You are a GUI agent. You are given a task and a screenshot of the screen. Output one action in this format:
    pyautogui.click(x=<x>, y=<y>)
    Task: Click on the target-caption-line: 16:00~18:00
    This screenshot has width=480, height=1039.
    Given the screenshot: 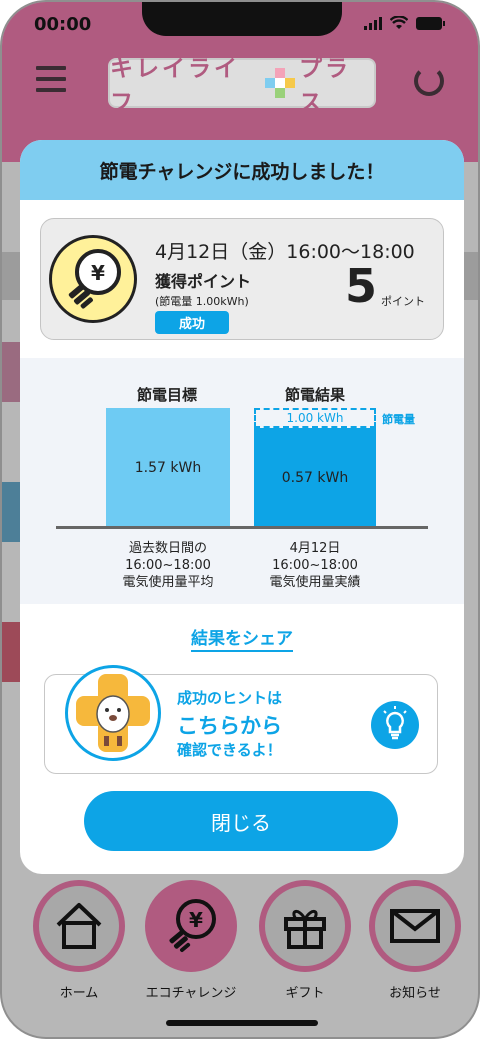 What is the action you would take?
    pyautogui.click(x=168, y=565)
    